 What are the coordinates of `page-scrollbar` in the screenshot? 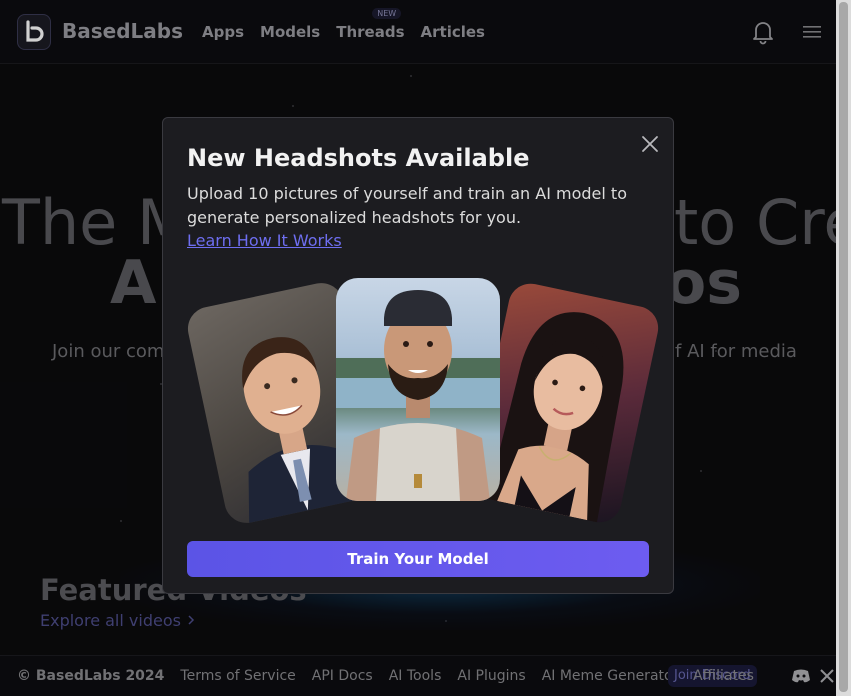 It's located at (843, 348).